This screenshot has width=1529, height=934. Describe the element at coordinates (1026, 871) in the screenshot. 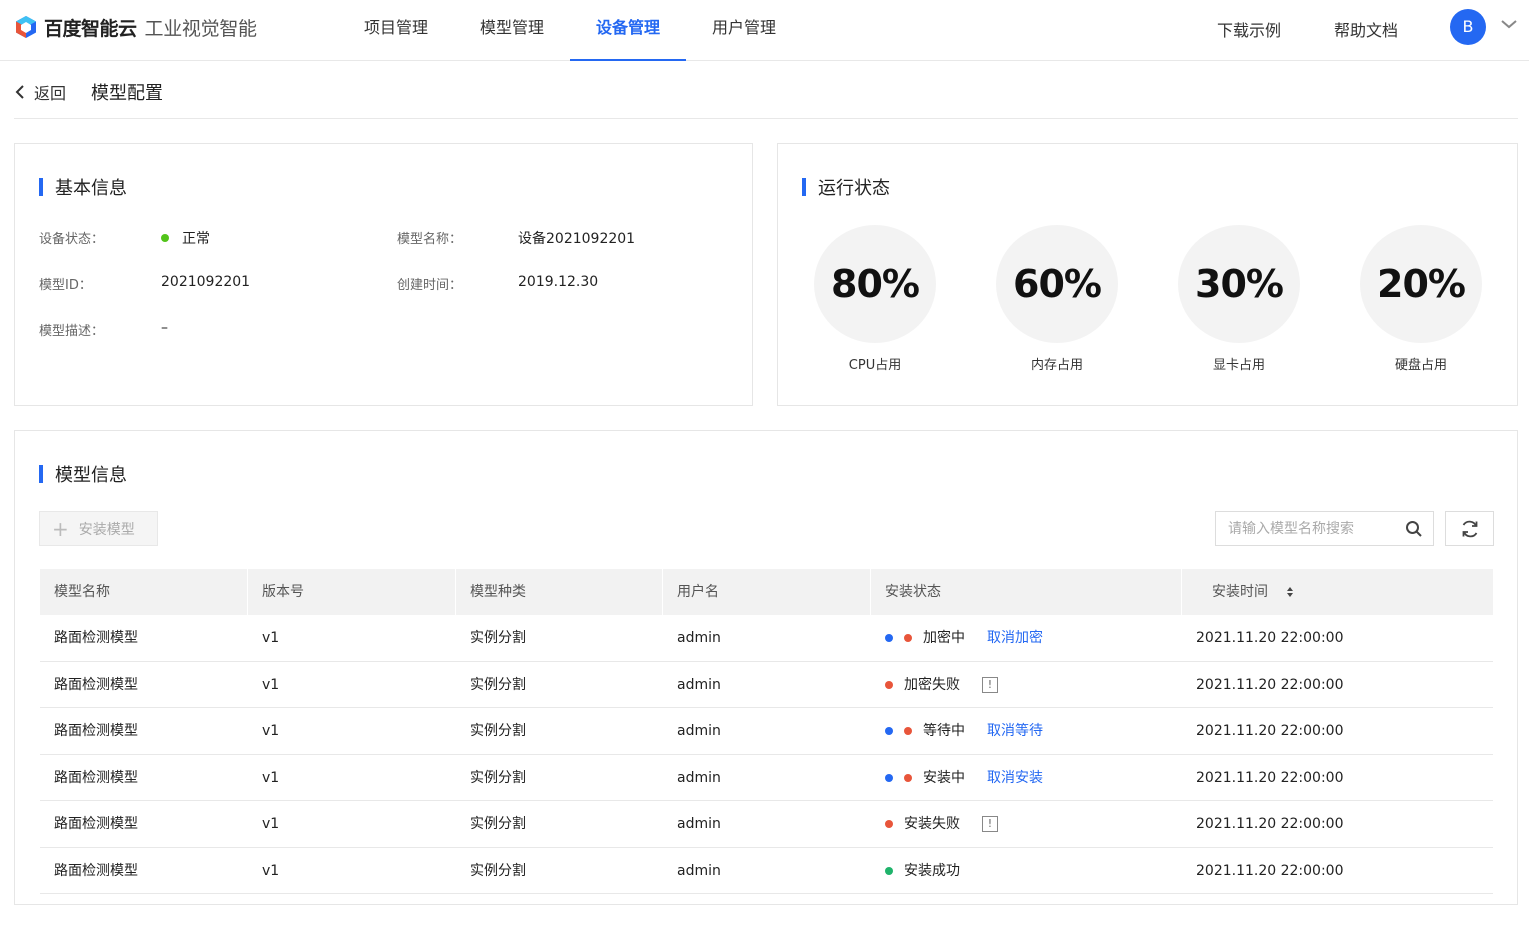

I see `cell-install-status: 安装成功` at that location.